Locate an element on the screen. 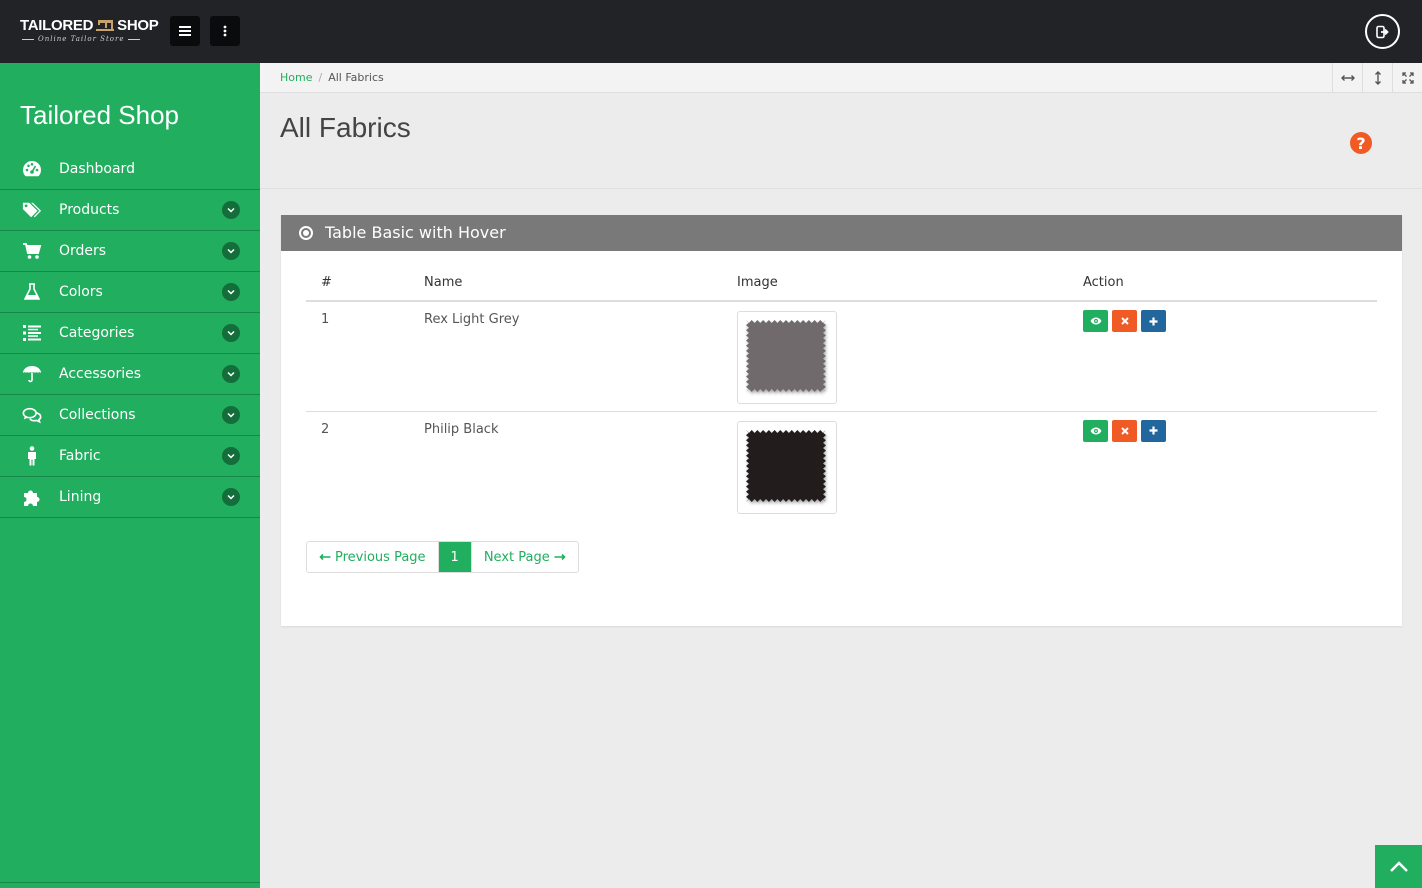 The width and height of the screenshot is (1422, 888). sidebar-item-colors: Colors is located at coordinates (130, 291).